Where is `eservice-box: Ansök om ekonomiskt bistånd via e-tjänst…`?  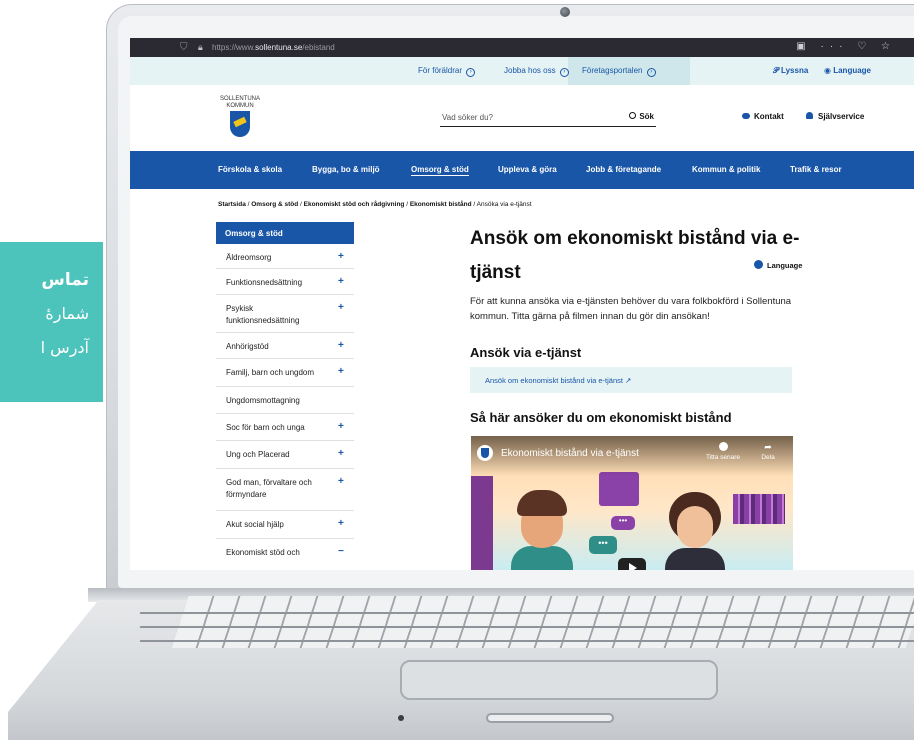
eservice-box: Ansök om ekonomiskt bistånd via e-tjänst… is located at coordinates (631, 380).